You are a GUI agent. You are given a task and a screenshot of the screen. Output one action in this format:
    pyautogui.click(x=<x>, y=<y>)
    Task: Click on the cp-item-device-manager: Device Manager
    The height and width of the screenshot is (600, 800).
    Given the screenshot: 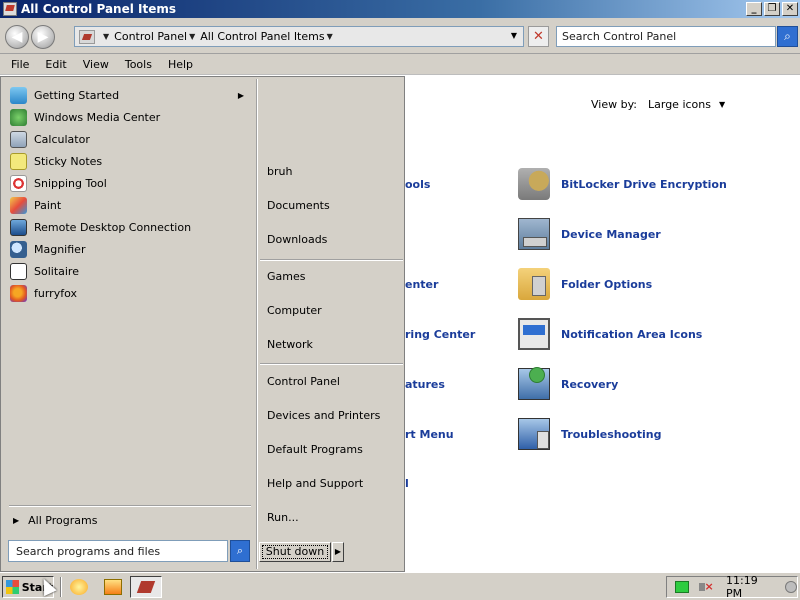 What is the action you would take?
    pyautogui.click(x=589, y=234)
    